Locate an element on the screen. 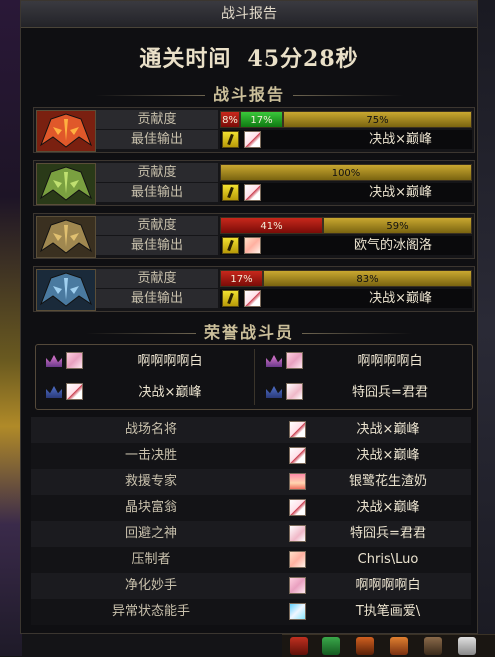 The height and width of the screenshot is (657, 495). best-output-row: 最佳输出 欧气的冰阁洛 is located at coordinates (284, 246).